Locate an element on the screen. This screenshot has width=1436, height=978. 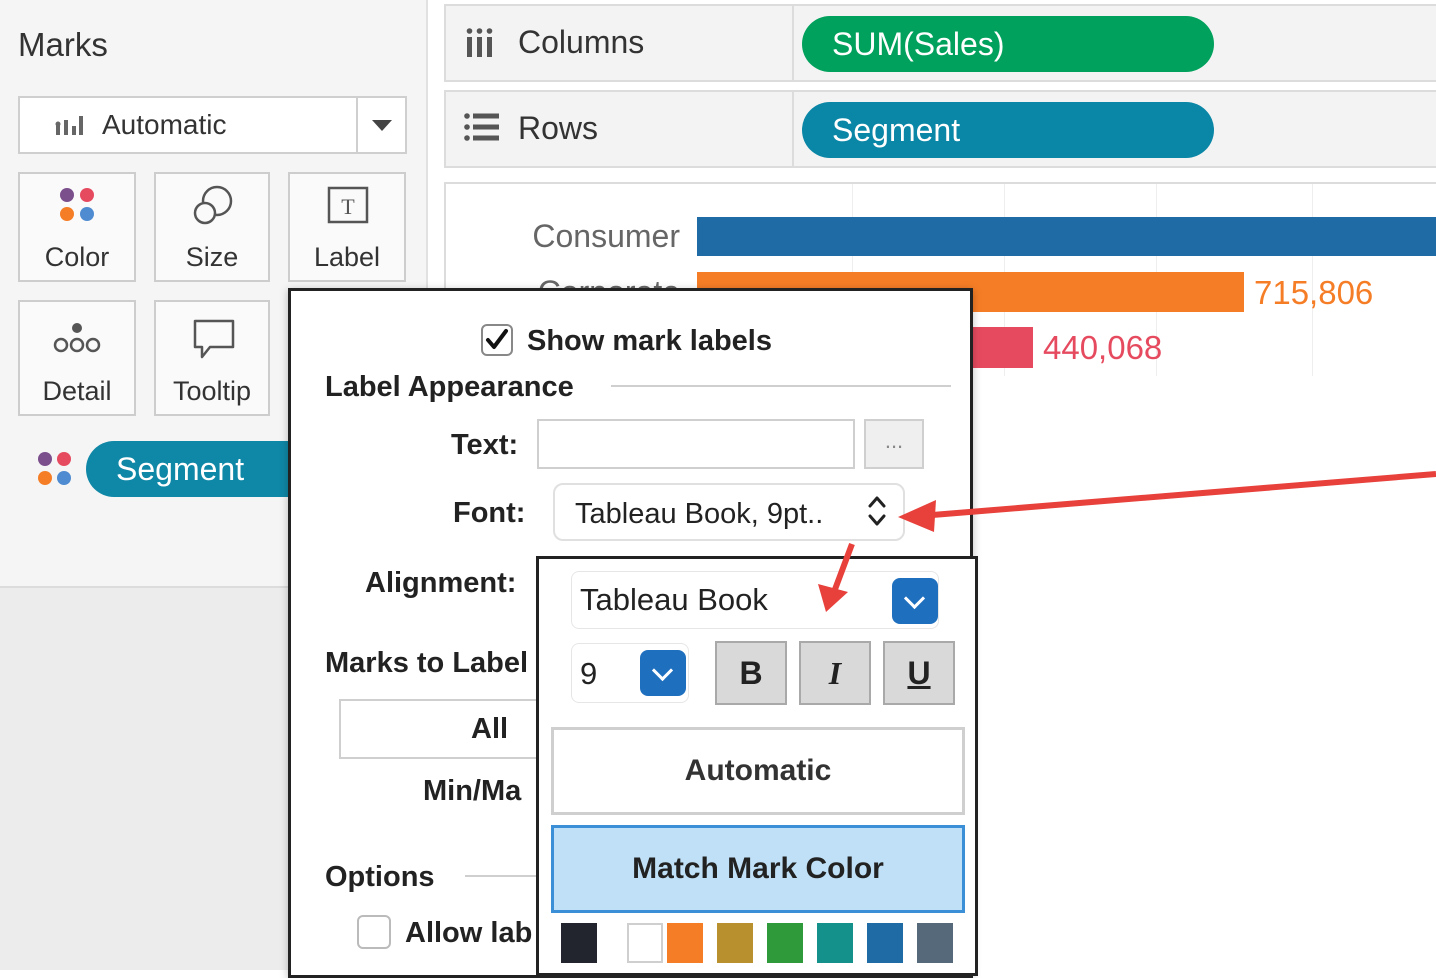
label-button-label: Label is located at coordinates (347, 257).